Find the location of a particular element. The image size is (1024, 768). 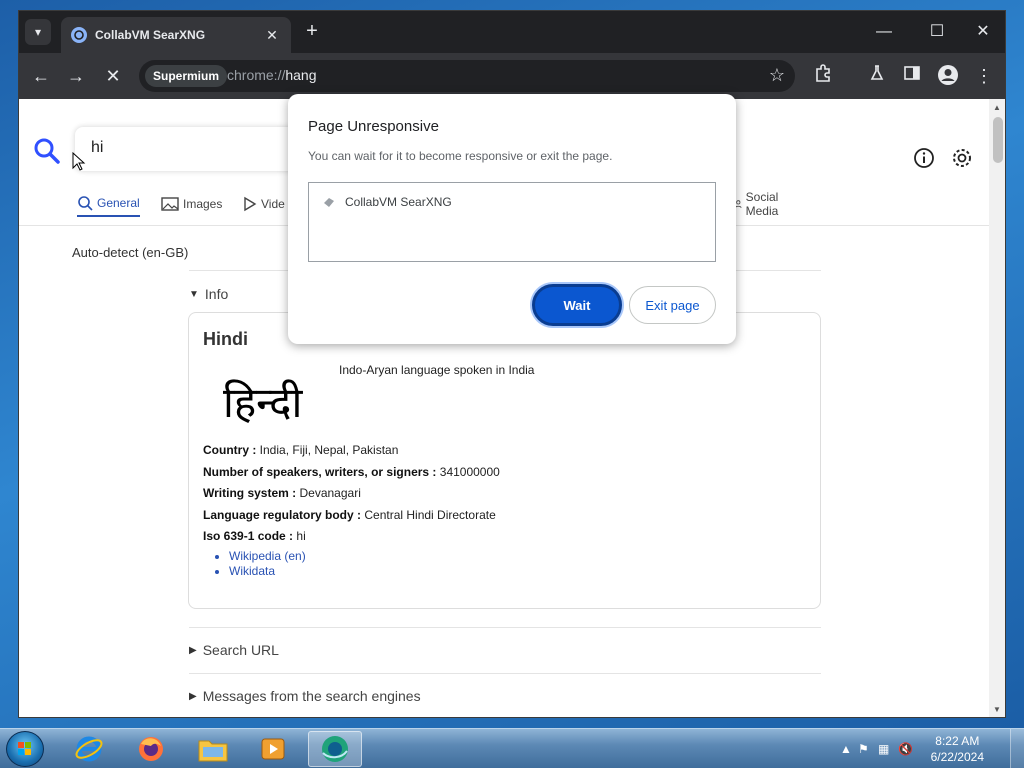

scroll-thumb is located at coordinates (998, 140).